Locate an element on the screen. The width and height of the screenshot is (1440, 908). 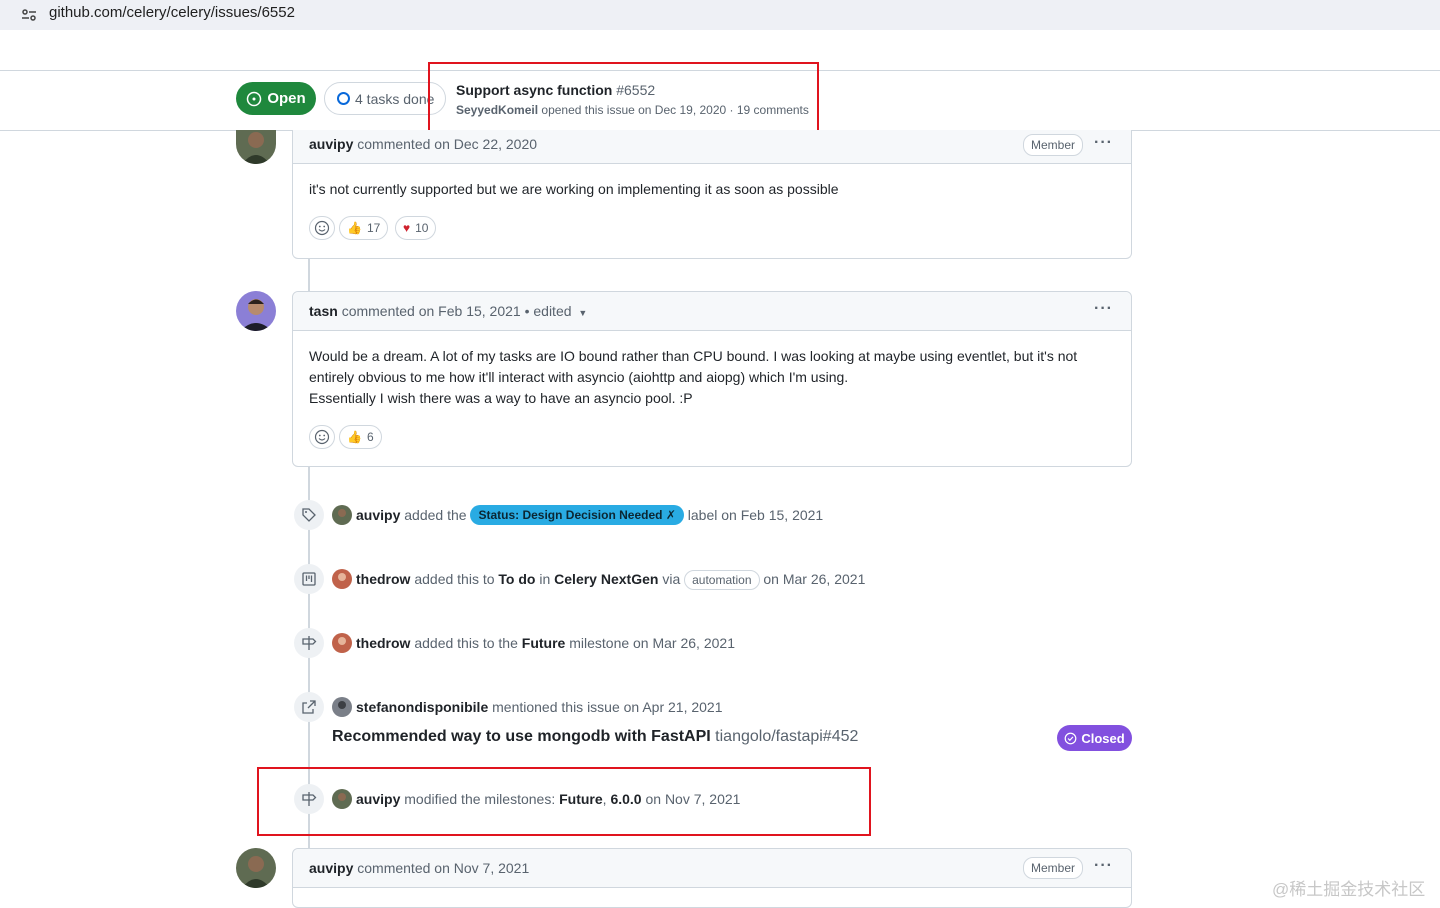
milestone-link: Future is located at coordinates (544, 643).